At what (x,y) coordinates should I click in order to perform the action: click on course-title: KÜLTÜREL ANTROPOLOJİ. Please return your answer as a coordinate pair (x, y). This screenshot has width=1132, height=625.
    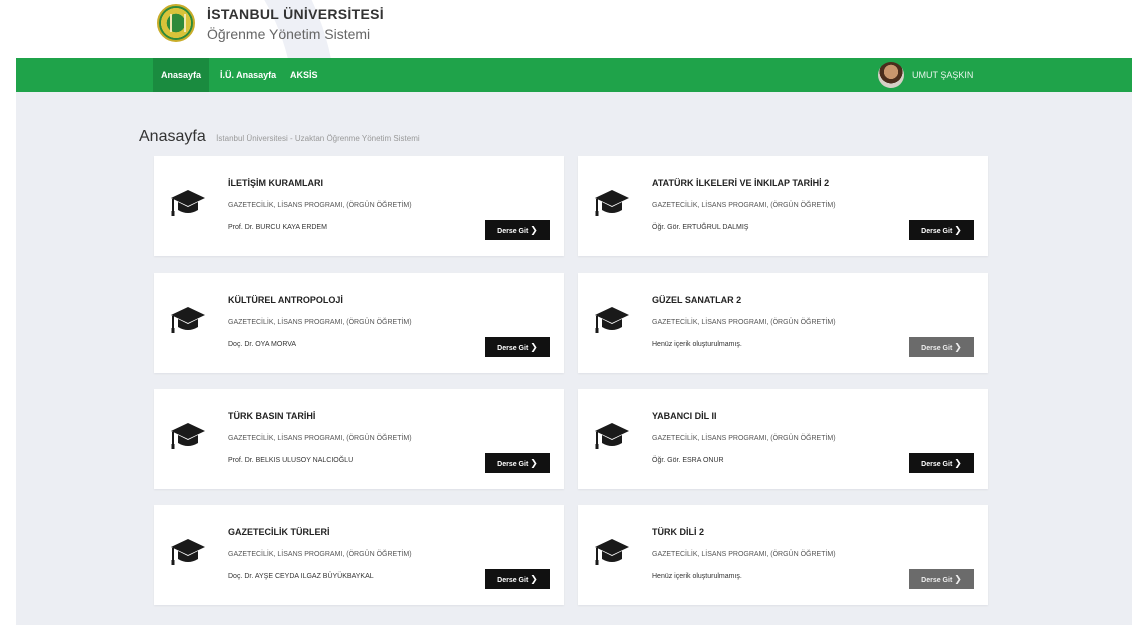
    Looking at the image, I should click on (285, 300).